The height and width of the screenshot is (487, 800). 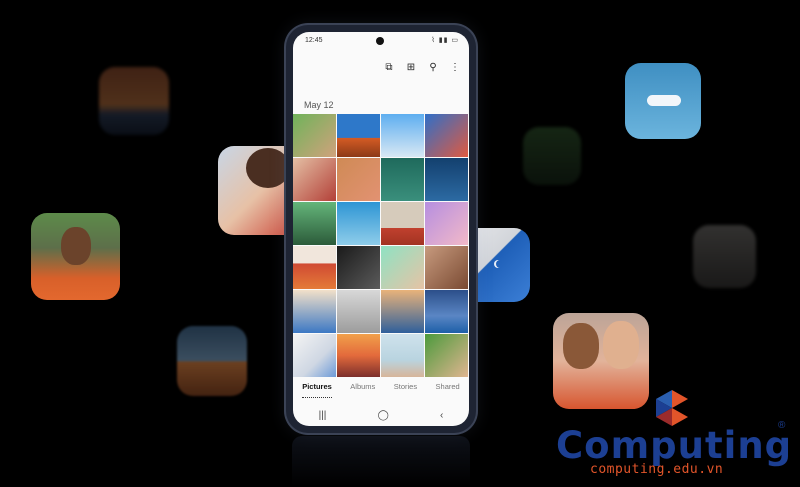 I want to click on floating-photo-sky-cloud, so click(x=663, y=101).